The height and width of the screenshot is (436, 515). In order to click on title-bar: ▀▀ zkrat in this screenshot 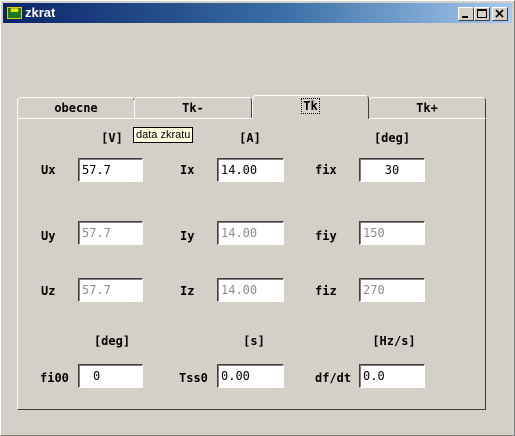, I will do `click(257, 13)`.